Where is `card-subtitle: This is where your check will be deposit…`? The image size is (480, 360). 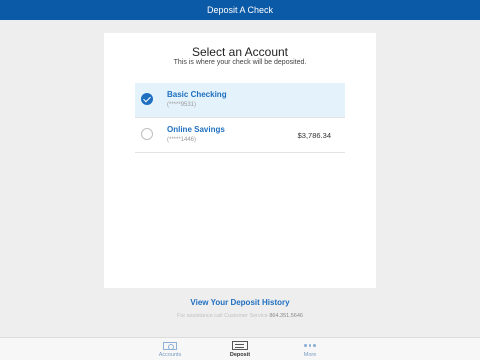
card-subtitle: This is where your check will be deposit… is located at coordinates (240, 62).